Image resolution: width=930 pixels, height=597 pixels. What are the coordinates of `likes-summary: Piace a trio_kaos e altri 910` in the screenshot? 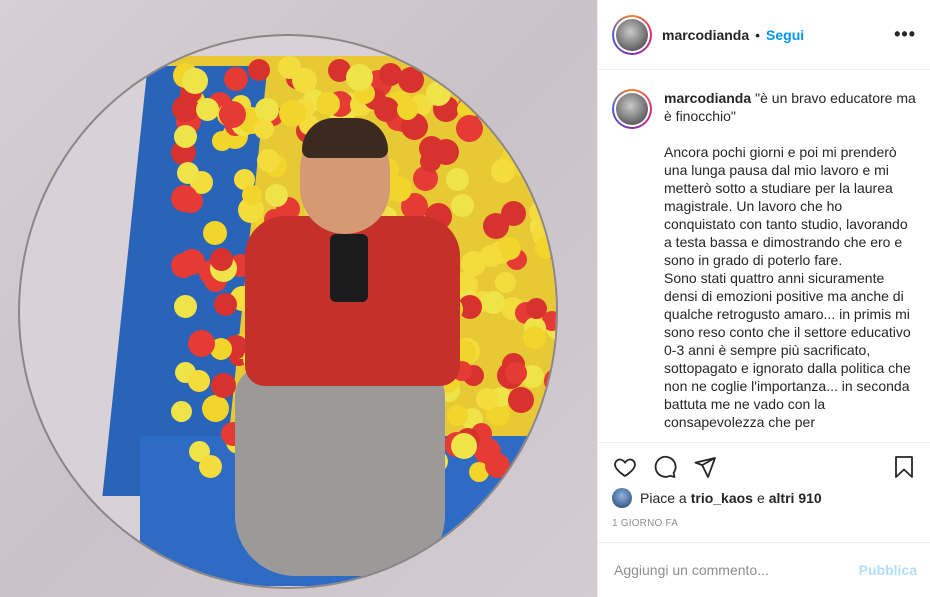 It's located at (719, 498).